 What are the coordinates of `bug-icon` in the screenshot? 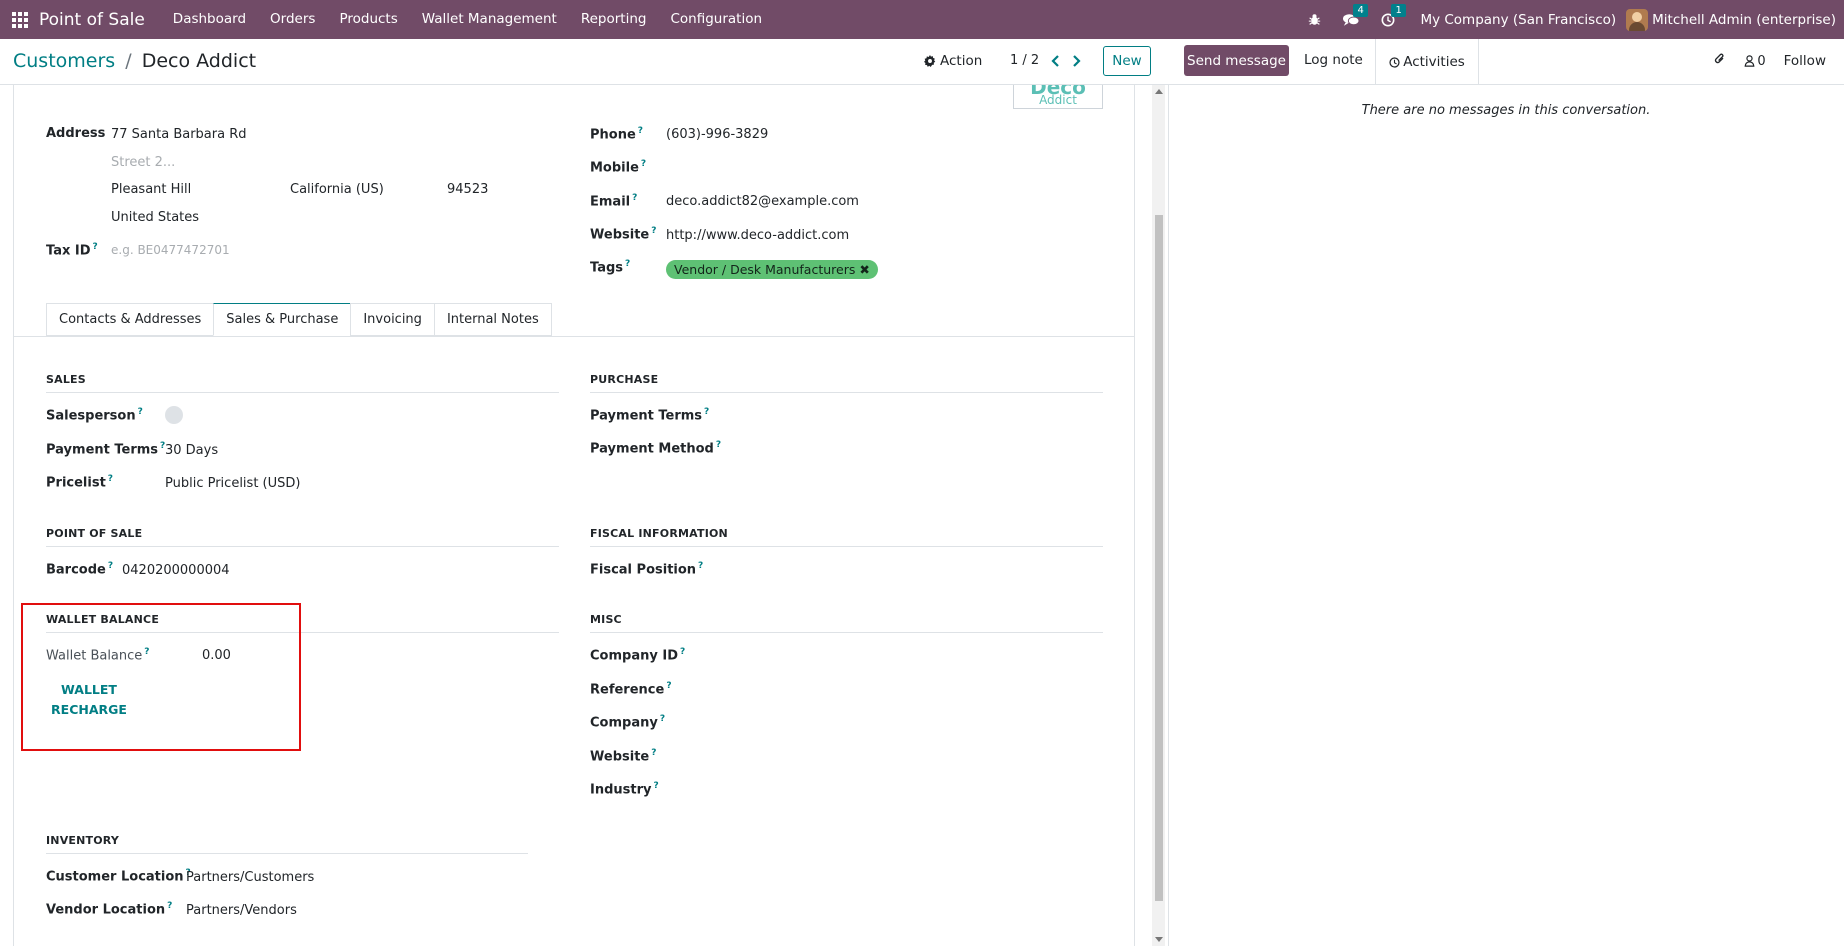 It's located at (1314, 19).